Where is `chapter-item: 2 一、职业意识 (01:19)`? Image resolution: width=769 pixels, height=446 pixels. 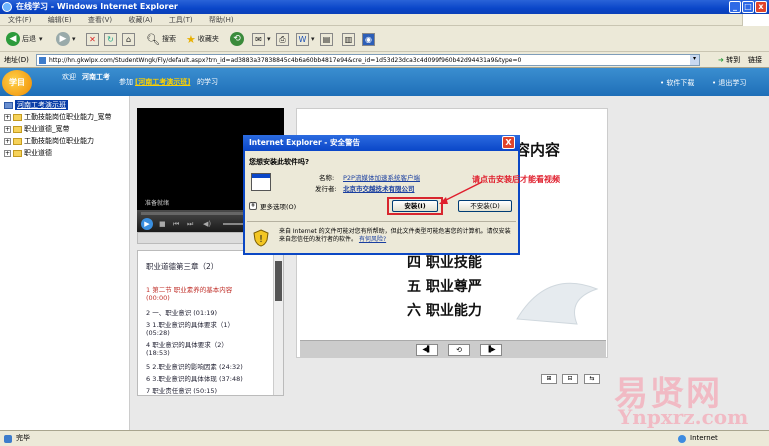
chapter-item: 2 一、职业意识 (01:19) is located at coordinates (181, 312).